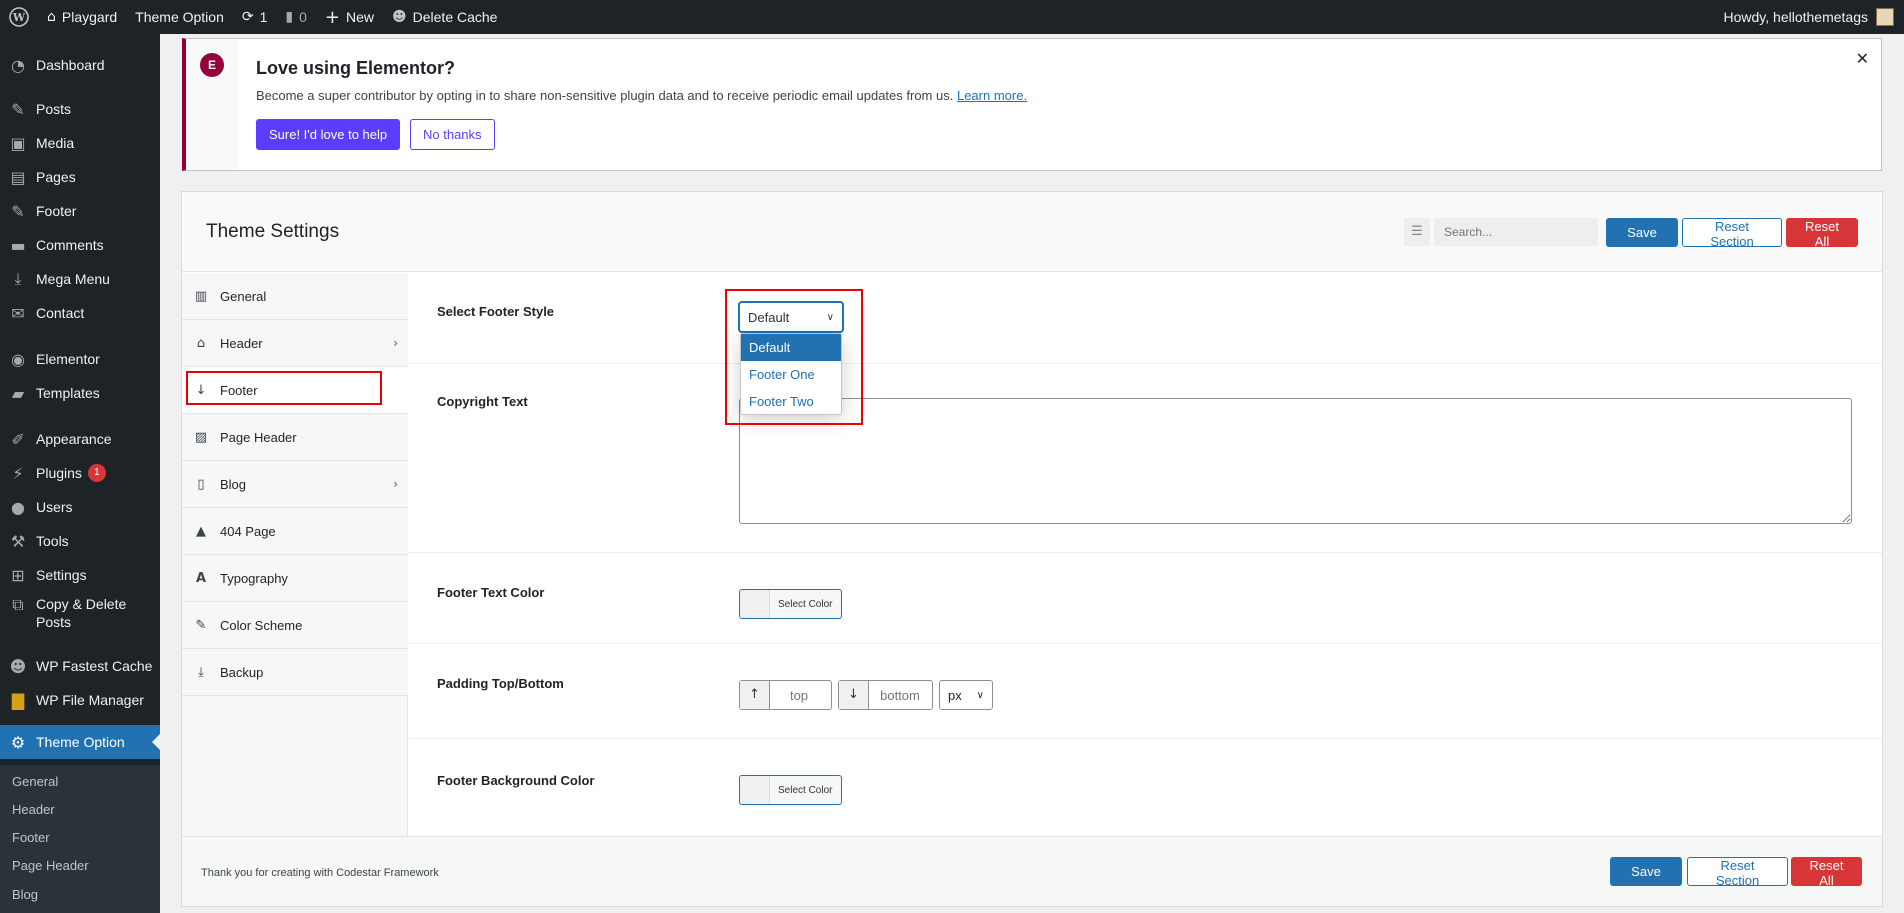  I want to click on sidebar-item-media: ▣ Media, so click(80, 143).